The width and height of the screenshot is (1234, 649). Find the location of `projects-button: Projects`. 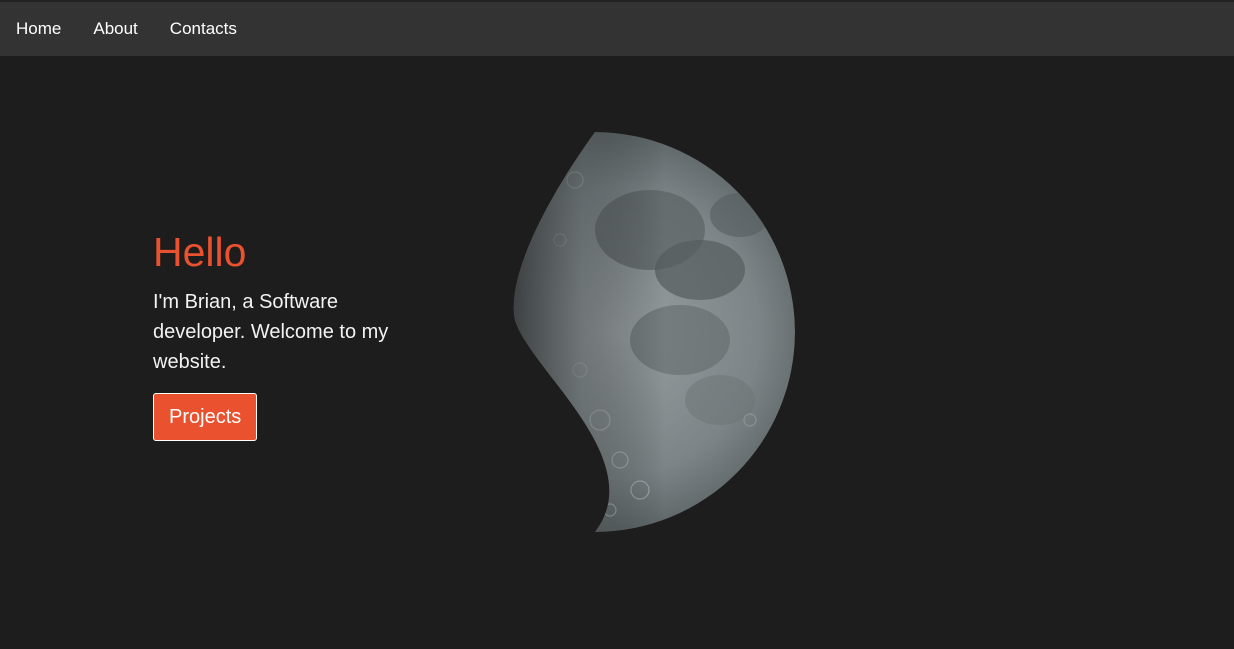

projects-button: Projects is located at coordinates (205, 417).